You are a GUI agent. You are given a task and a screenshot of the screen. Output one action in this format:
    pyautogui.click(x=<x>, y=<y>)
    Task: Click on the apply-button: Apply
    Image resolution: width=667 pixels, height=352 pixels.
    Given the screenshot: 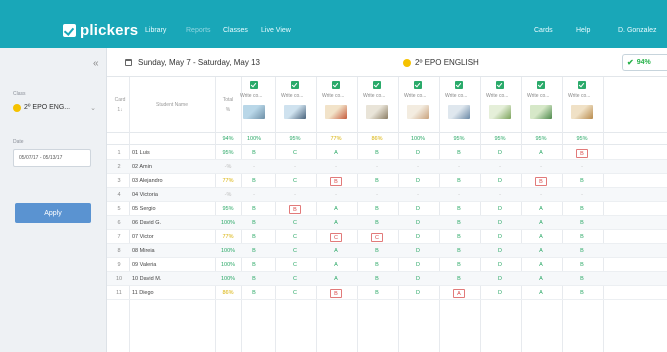 What is the action you would take?
    pyautogui.click(x=53, y=213)
    